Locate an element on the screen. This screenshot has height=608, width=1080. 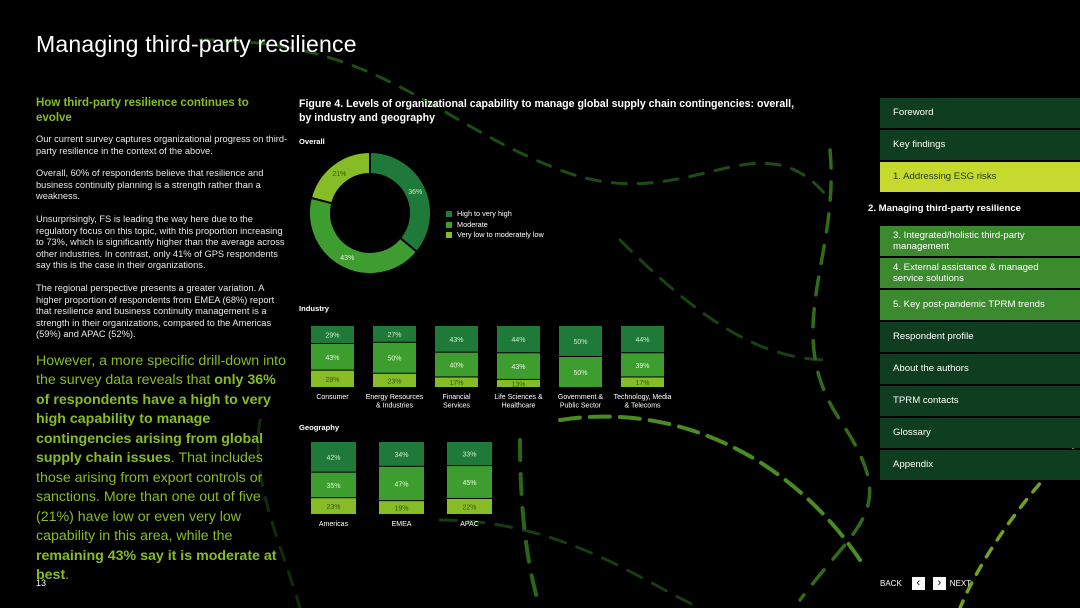
category-tick-label: Government & is located at coordinates (580, 397).